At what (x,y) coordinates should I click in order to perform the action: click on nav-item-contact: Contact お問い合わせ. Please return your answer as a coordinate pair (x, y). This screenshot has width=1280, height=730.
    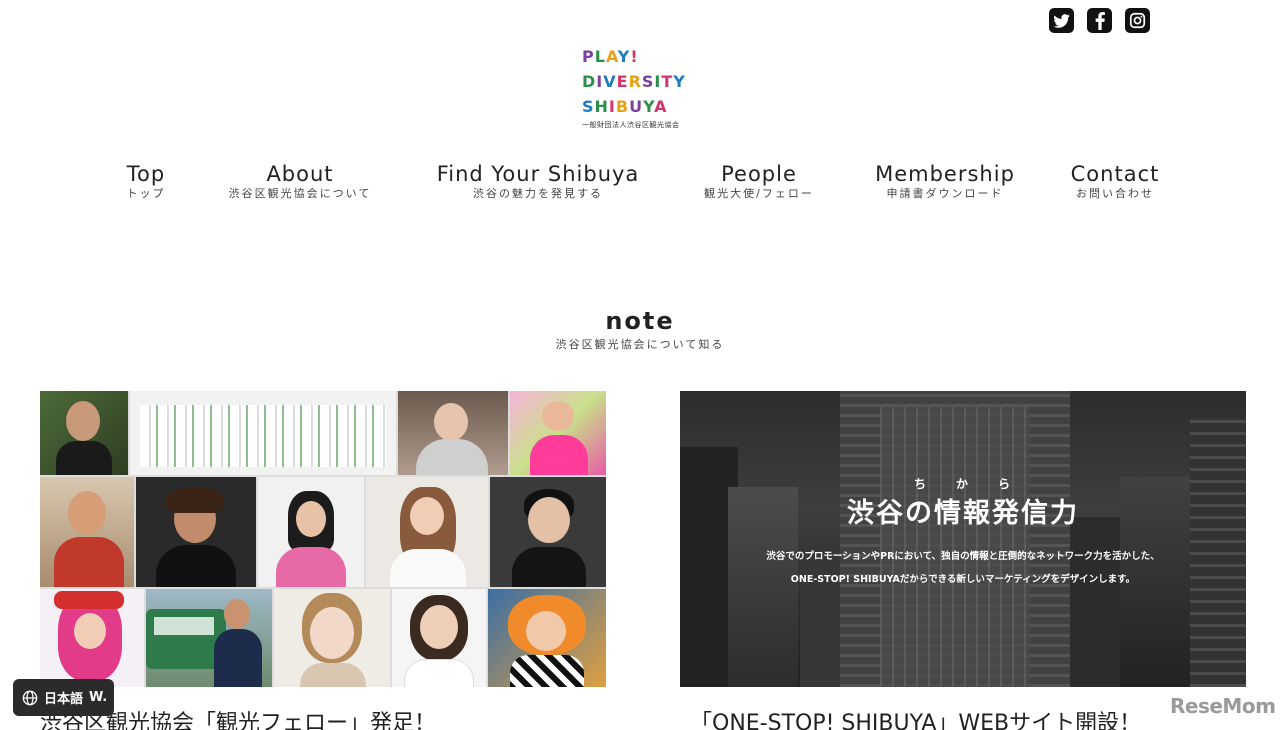
    Looking at the image, I should click on (1115, 180).